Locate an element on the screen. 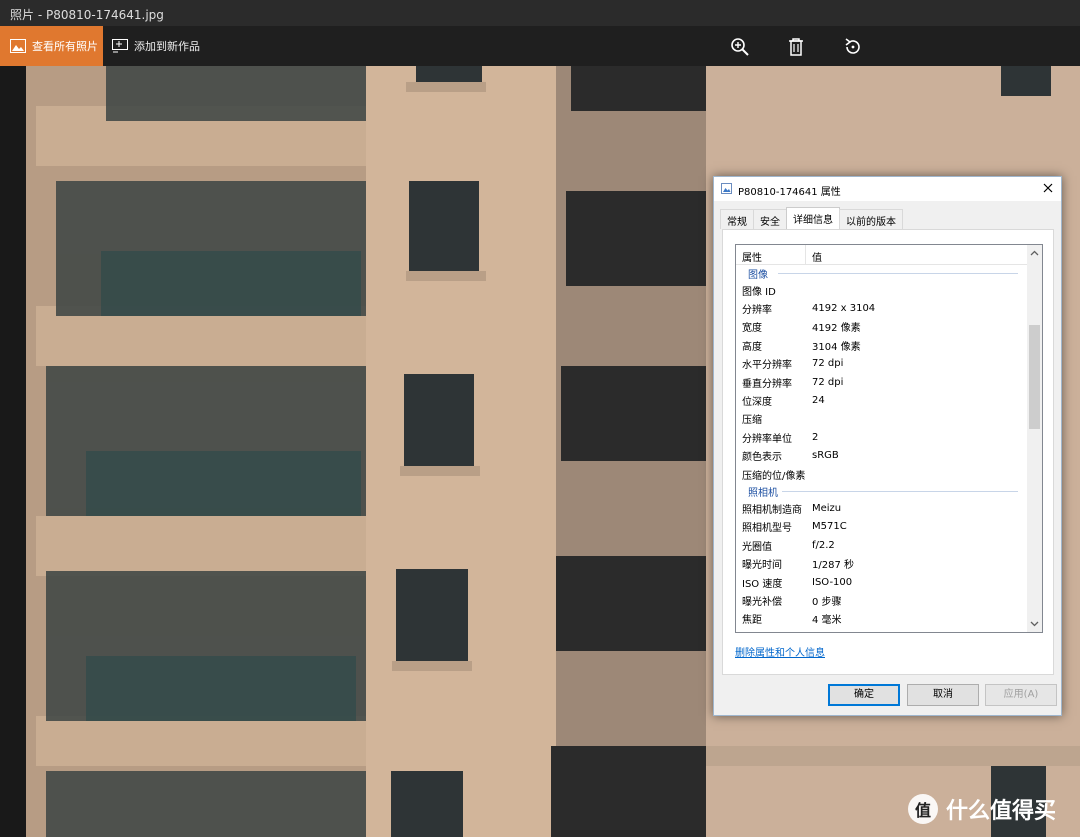  property-value: M571C is located at coordinates (829, 527).